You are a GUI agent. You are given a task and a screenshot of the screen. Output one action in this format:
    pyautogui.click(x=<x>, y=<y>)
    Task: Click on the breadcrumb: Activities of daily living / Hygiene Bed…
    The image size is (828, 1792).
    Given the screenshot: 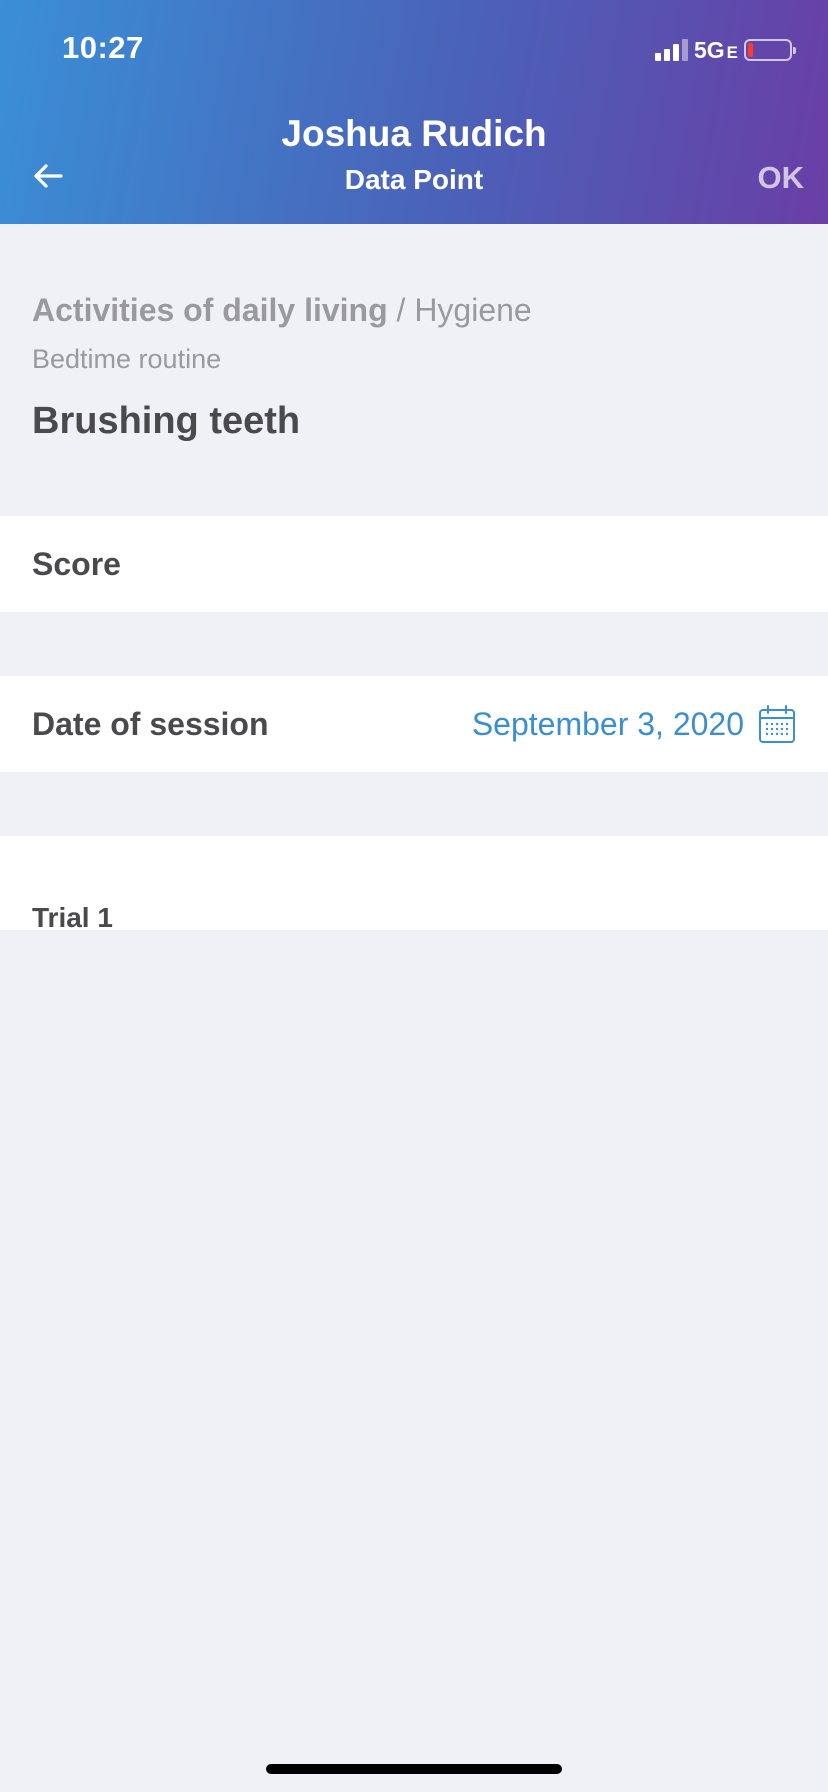 What is the action you would take?
    pyautogui.click(x=412, y=367)
    